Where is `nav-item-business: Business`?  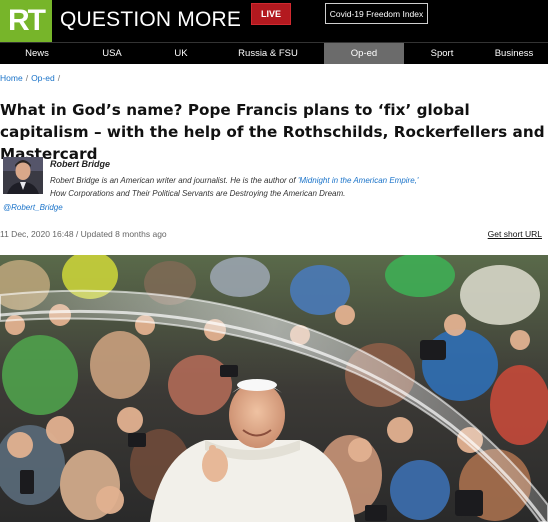
nav-item-business: Business is located at coordinates (514, 53).